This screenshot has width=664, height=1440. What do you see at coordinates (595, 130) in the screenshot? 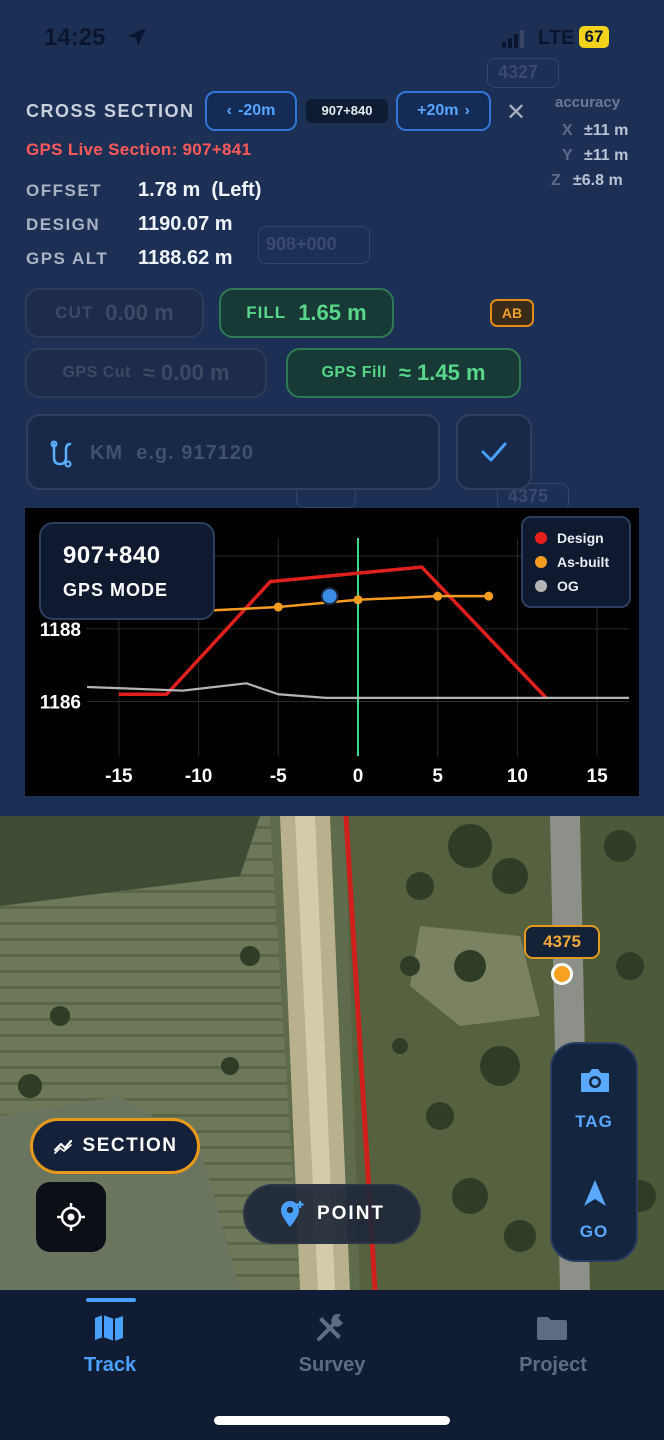
I see `accuracy-x: X ±11 m` at bounding box center [595, 130].